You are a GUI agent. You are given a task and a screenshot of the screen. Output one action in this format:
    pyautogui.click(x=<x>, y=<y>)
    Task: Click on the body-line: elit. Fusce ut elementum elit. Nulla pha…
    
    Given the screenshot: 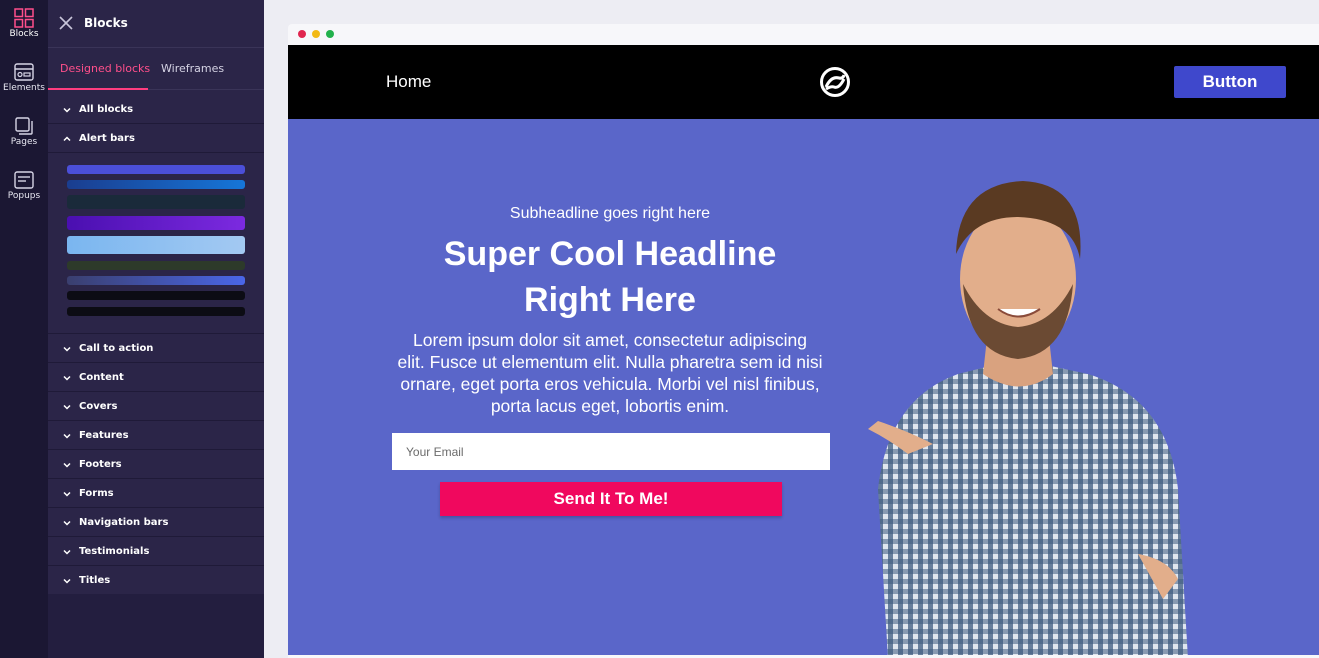 What is the action you would take?
    pyautogui.click(x=610, y=362)
    